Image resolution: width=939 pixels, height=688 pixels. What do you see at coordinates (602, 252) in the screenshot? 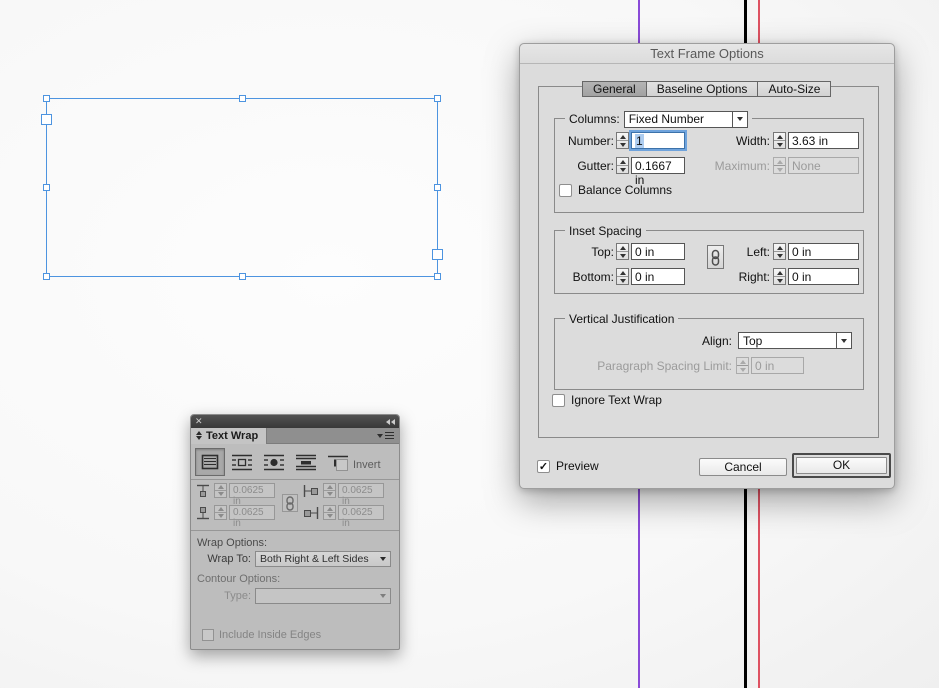
I see `inset-top-label: Top:` at bounding box center [602, 252].